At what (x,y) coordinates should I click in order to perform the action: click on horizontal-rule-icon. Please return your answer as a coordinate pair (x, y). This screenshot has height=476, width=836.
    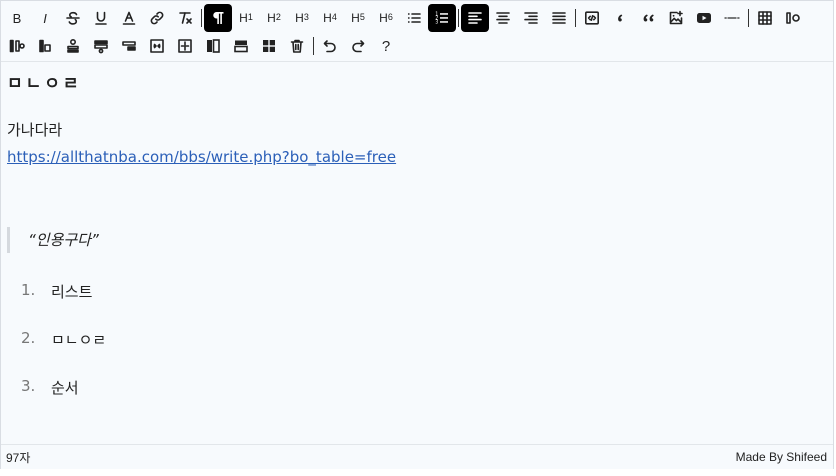
    Looking at the image, I should click on (732, 18).